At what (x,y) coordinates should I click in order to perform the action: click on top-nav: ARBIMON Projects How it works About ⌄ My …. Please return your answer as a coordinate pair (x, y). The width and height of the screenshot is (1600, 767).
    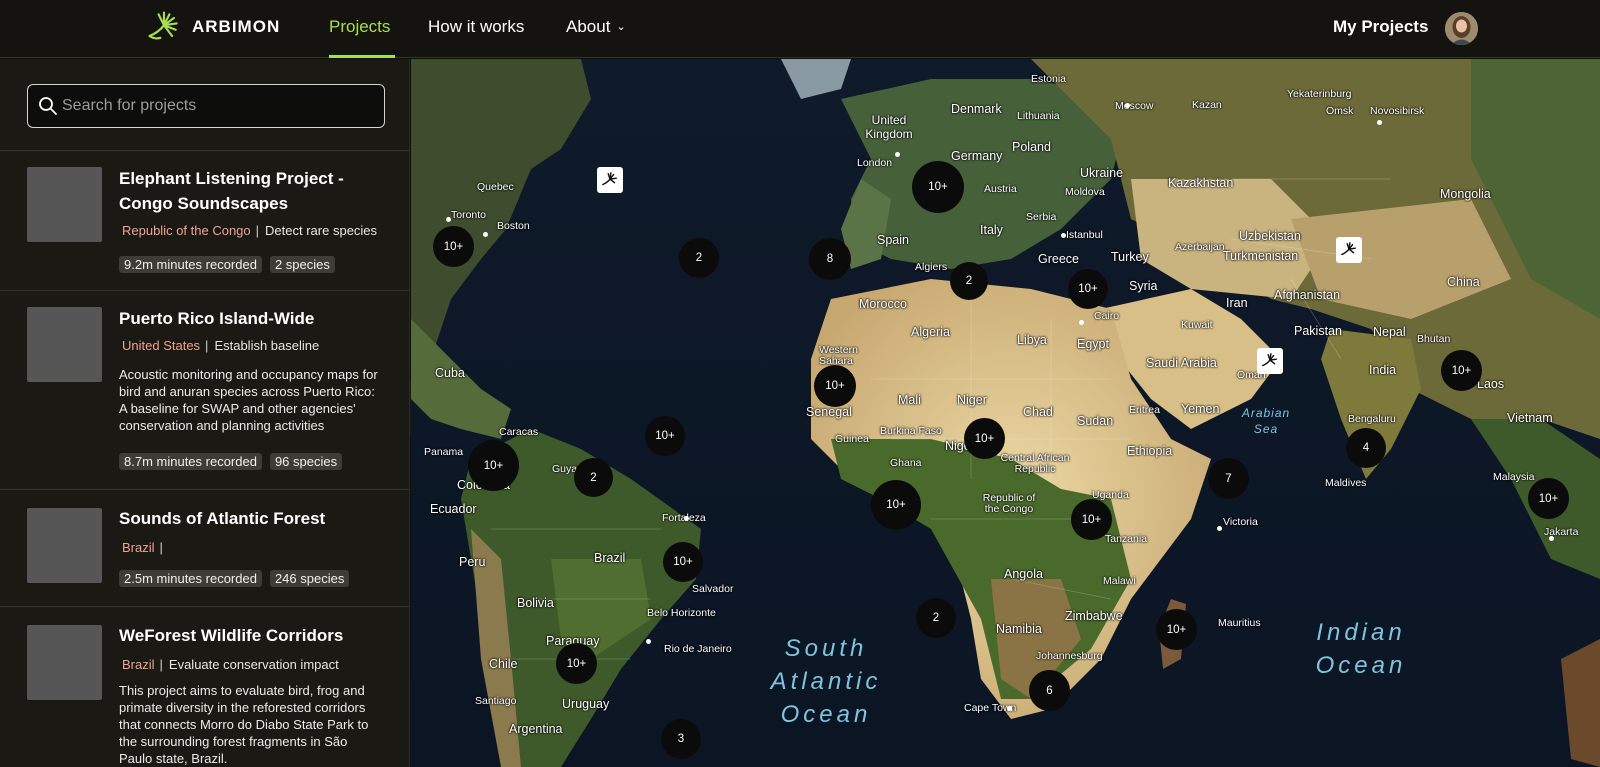
    Looking at the image, I should click on (800, 29).